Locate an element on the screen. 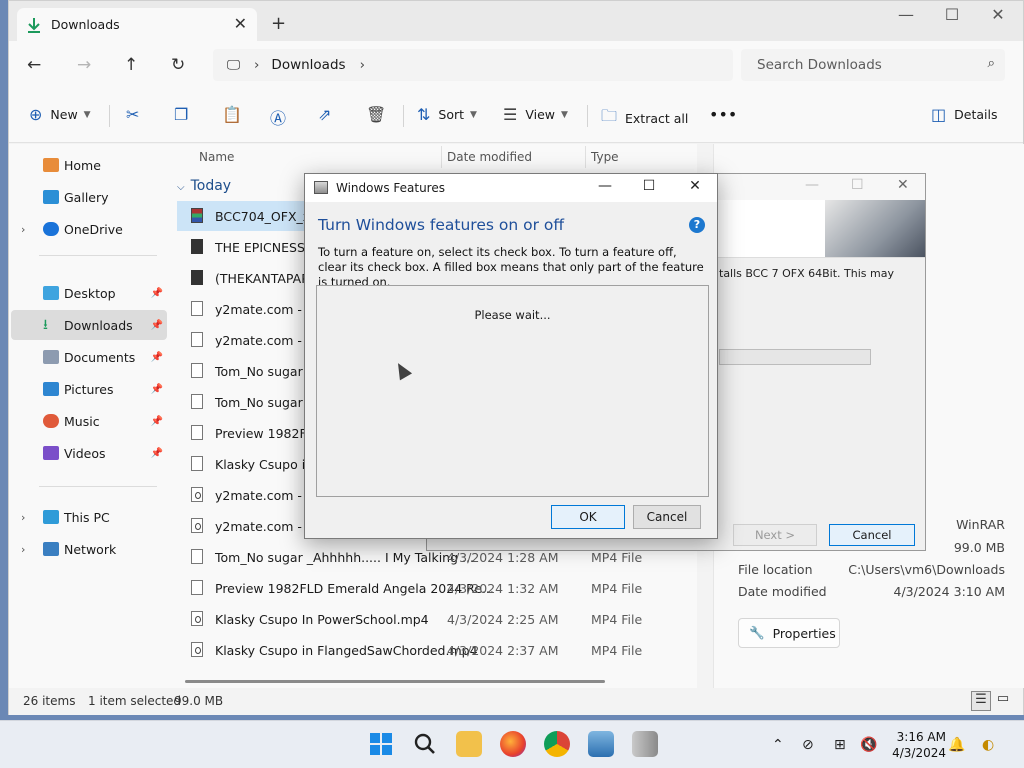  chevron-up-icon: ⌃ is located at coordinates (778, 745).